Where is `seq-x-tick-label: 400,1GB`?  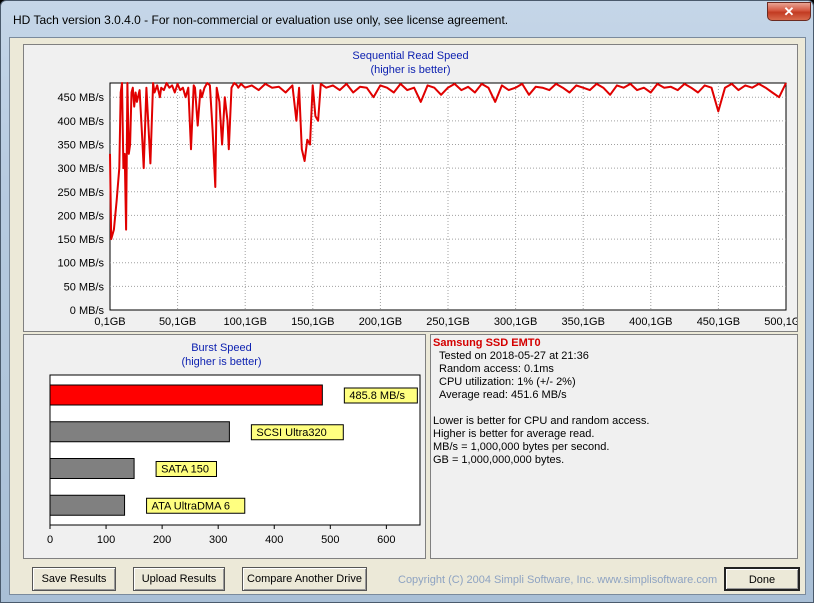 seq-x-tick-label: 400,1GB is located at coordinates (650, 322).